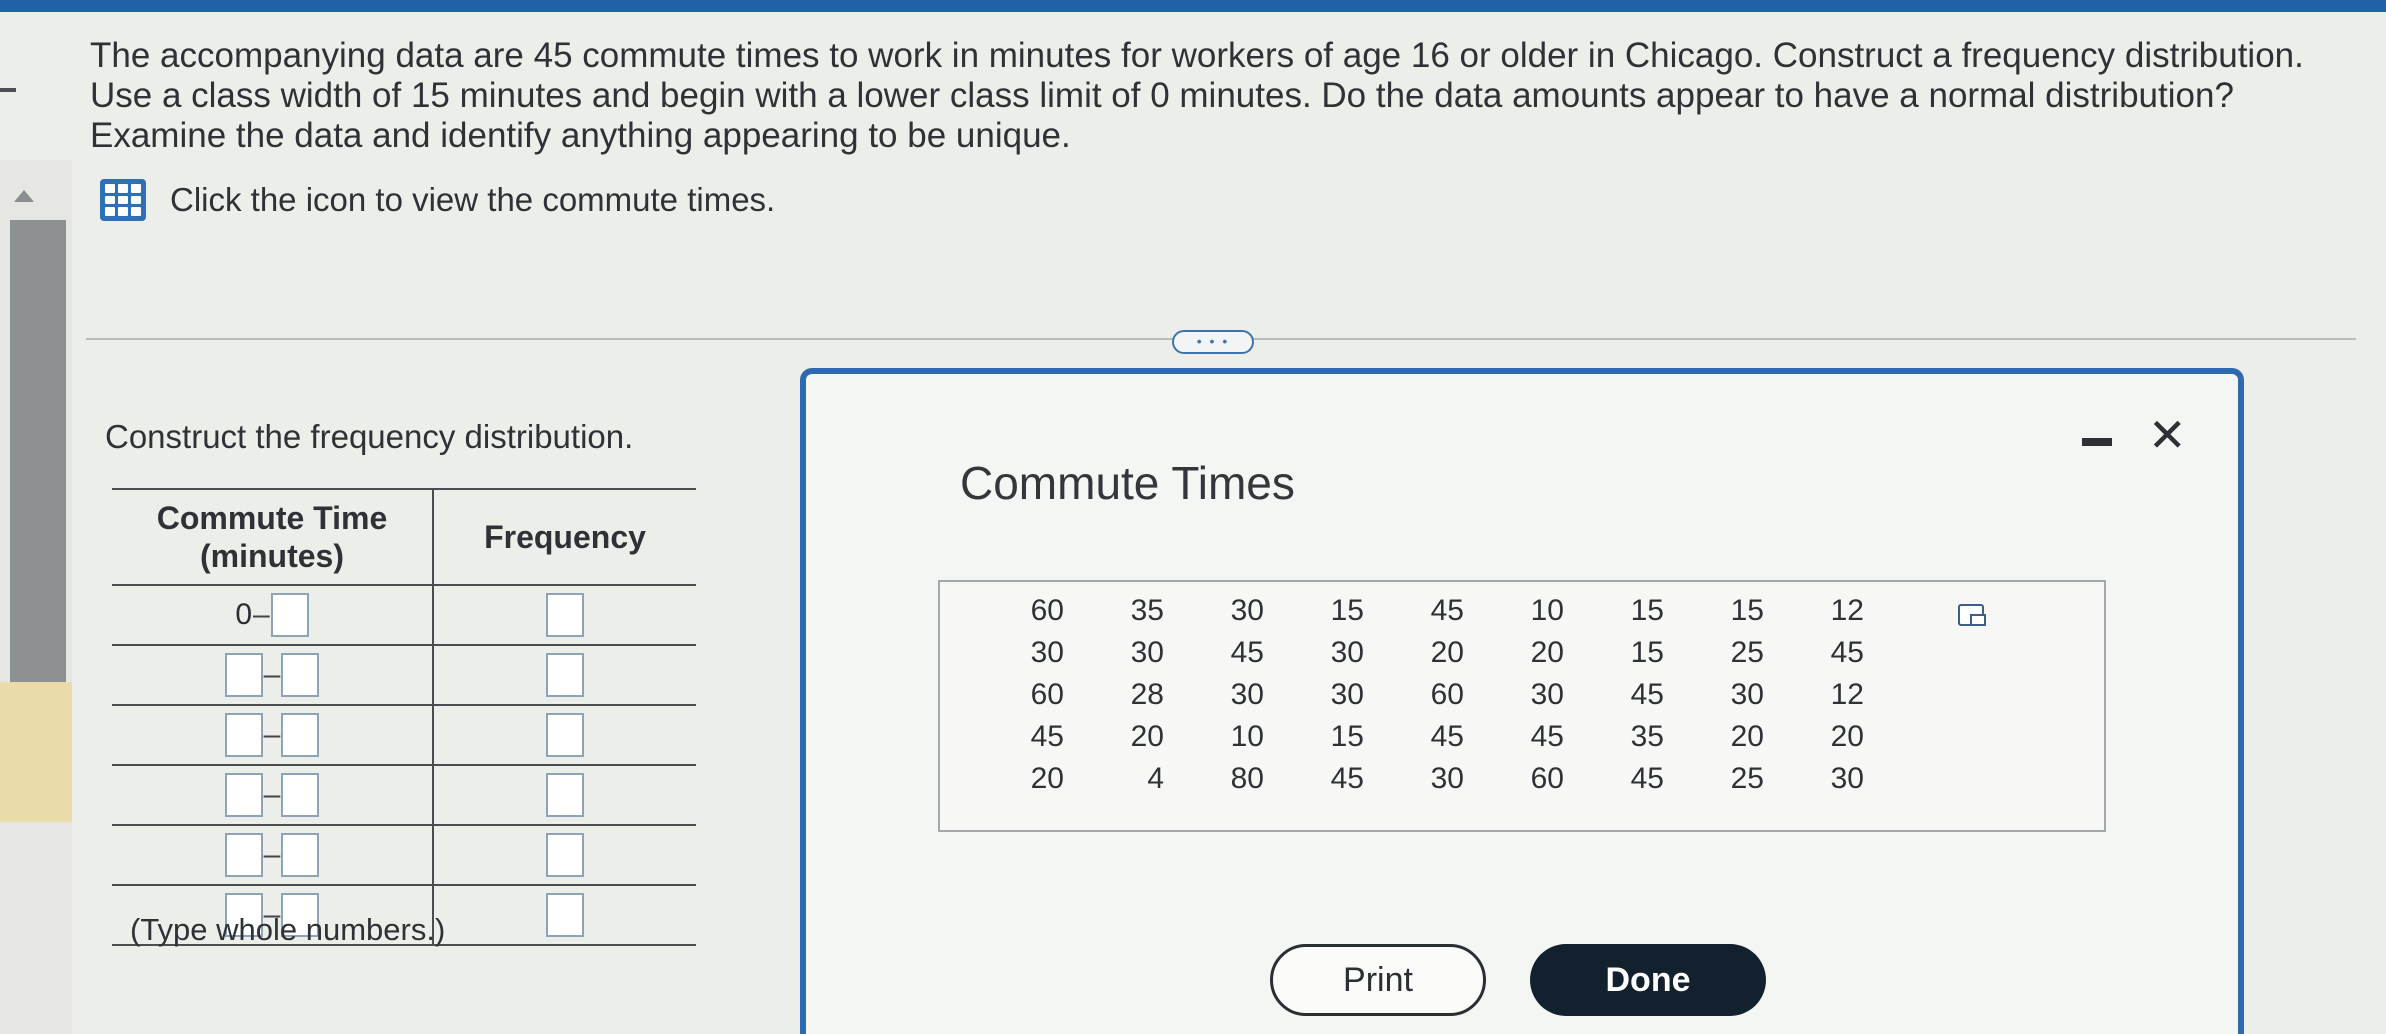 This screenshot has width=2386, height=1034. I want to click on table-grid-icon, so click(123, 200).